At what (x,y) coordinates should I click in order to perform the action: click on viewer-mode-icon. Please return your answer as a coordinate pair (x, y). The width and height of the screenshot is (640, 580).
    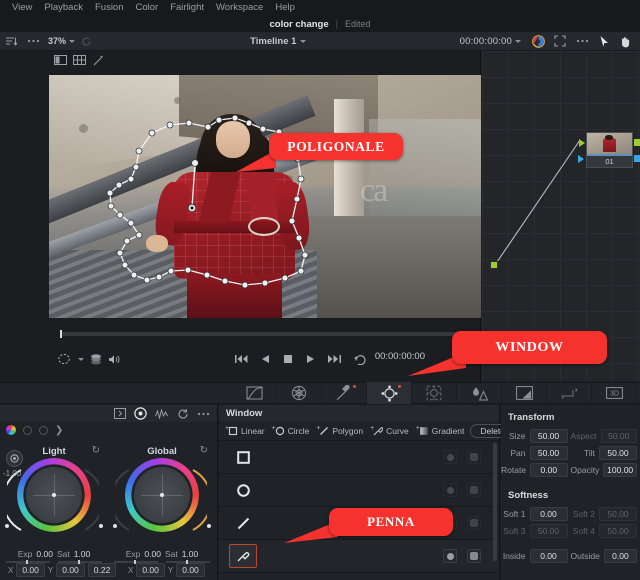
    Looking at the image, I should click on (65, 359).